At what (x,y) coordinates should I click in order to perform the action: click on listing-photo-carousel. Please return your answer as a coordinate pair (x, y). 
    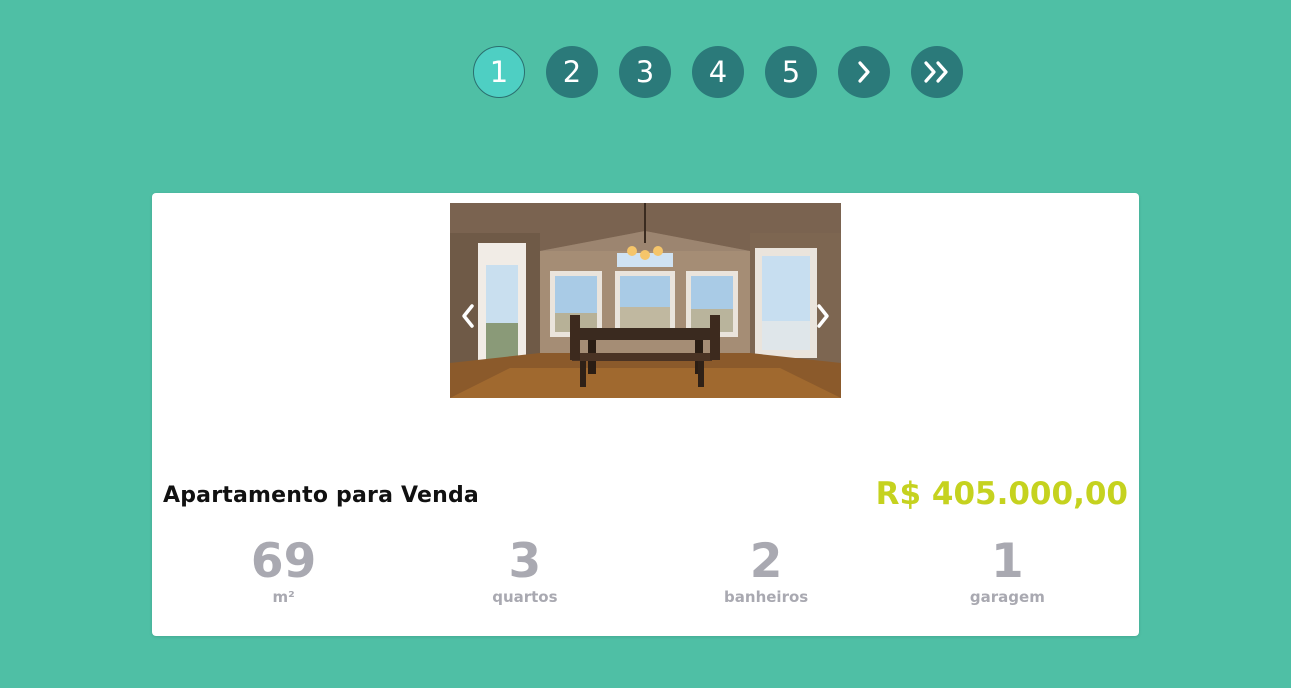
    Looking at the image, I should click on (645, 300).